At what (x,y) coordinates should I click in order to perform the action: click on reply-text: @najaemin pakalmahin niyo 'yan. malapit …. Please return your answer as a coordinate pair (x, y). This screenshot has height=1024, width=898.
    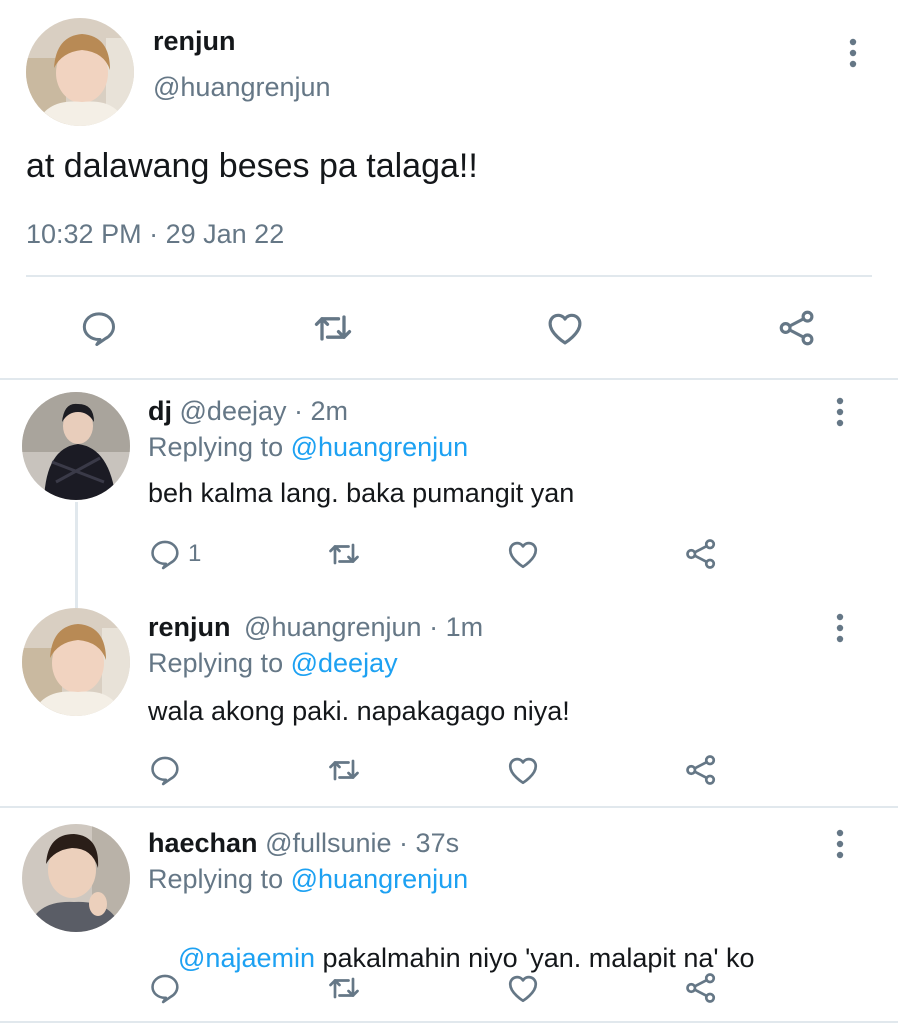
    Looking at the image, I should click on (451, 958).